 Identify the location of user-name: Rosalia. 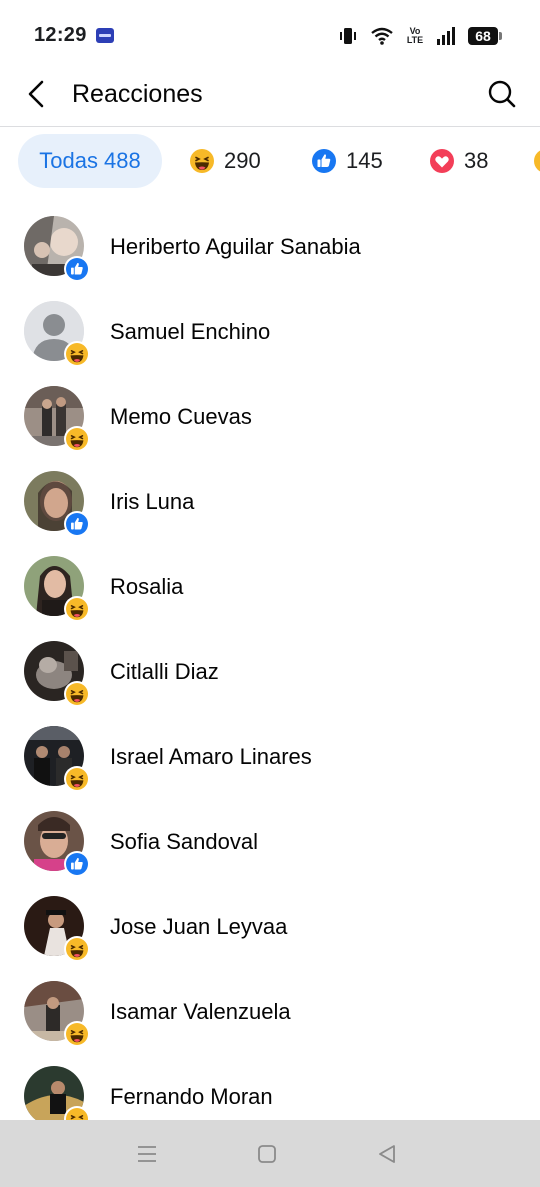
(146, 587).